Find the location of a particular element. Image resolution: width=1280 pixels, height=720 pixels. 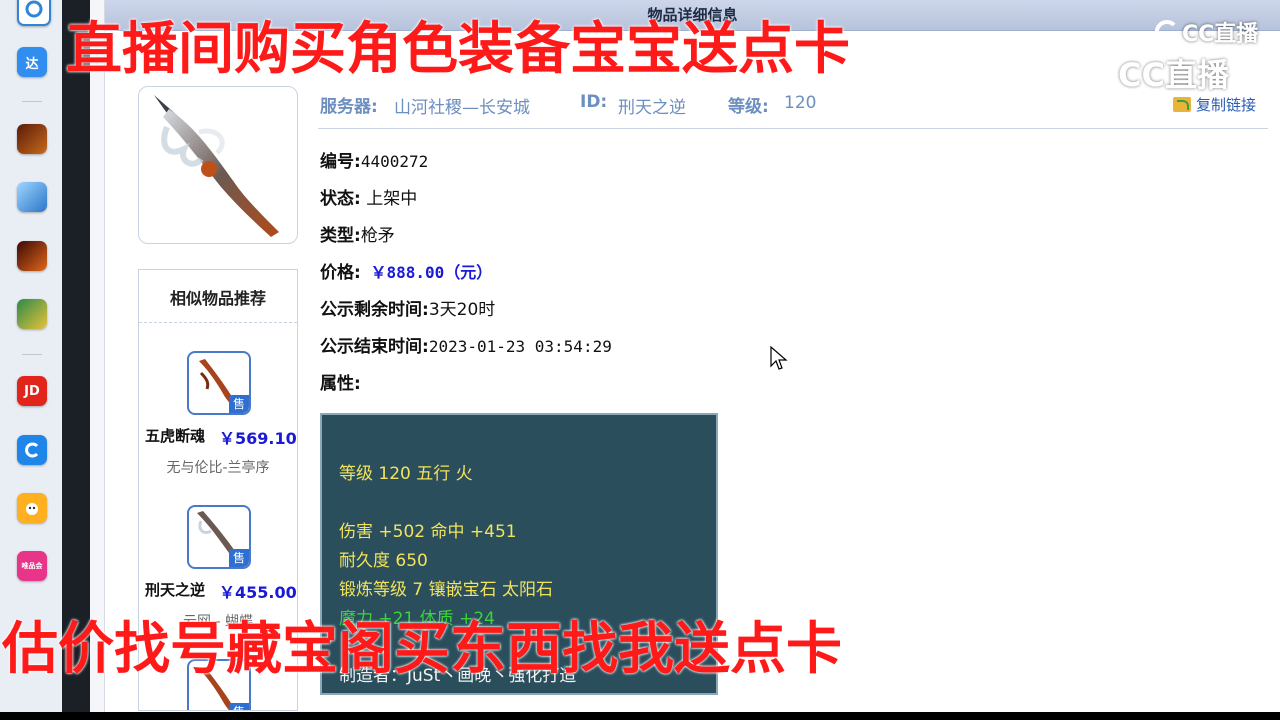

copy-link-icon is located at coordinates (1182, 104).